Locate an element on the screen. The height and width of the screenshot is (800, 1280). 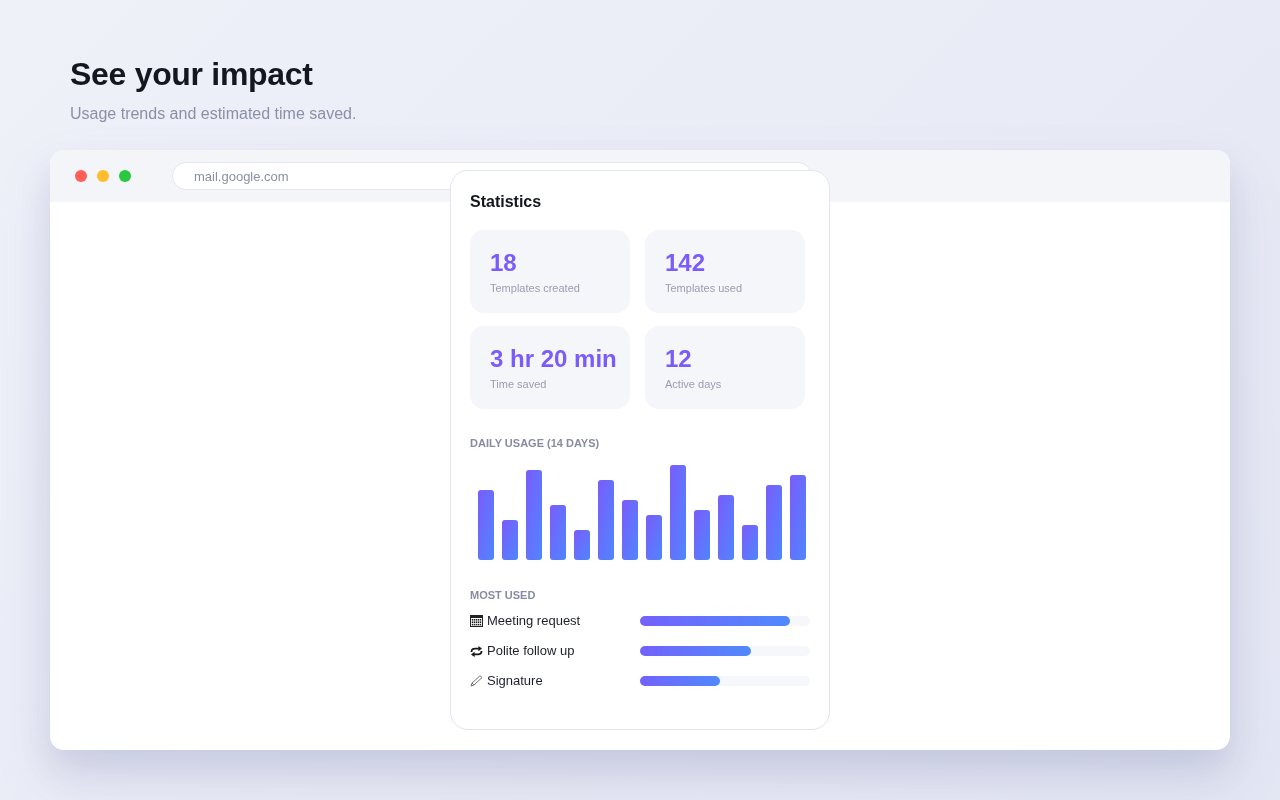
stat-label: Templates used is located at coordinates (704, 288).